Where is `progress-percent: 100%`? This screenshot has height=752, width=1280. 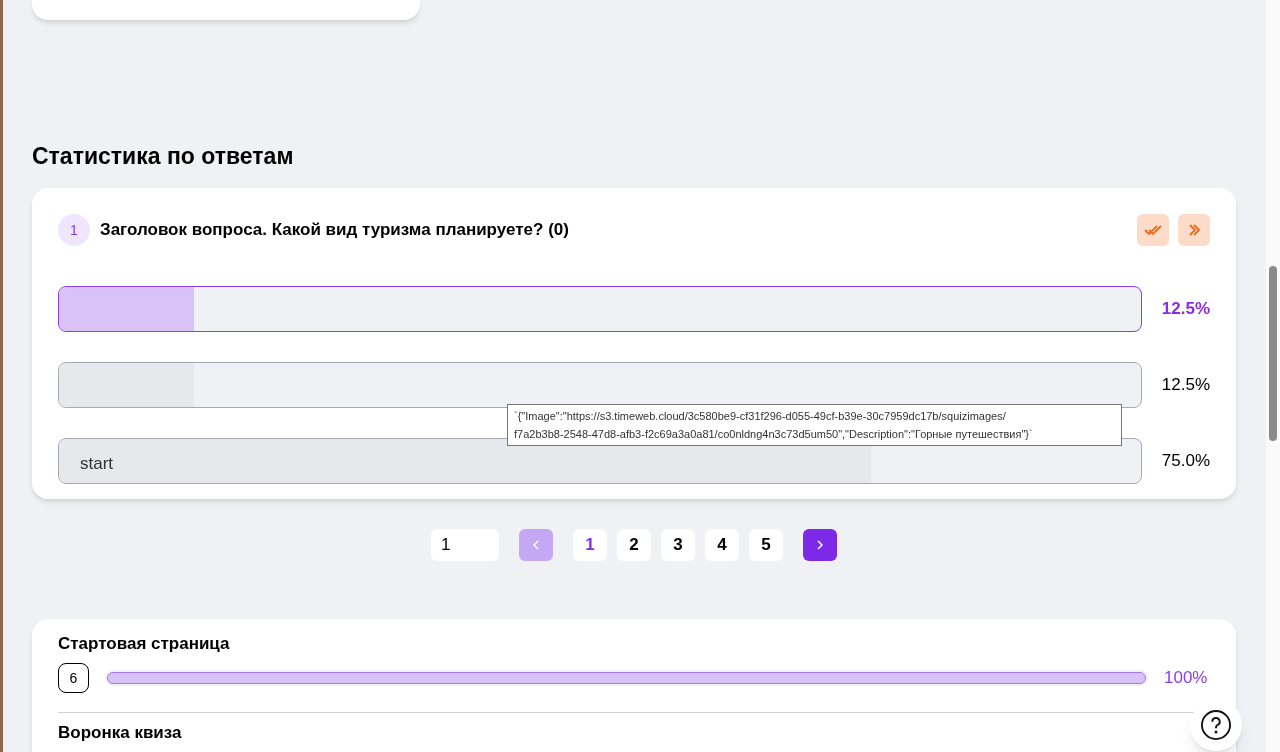
progress-percent: 100% is located at coordinates (1186, 678).